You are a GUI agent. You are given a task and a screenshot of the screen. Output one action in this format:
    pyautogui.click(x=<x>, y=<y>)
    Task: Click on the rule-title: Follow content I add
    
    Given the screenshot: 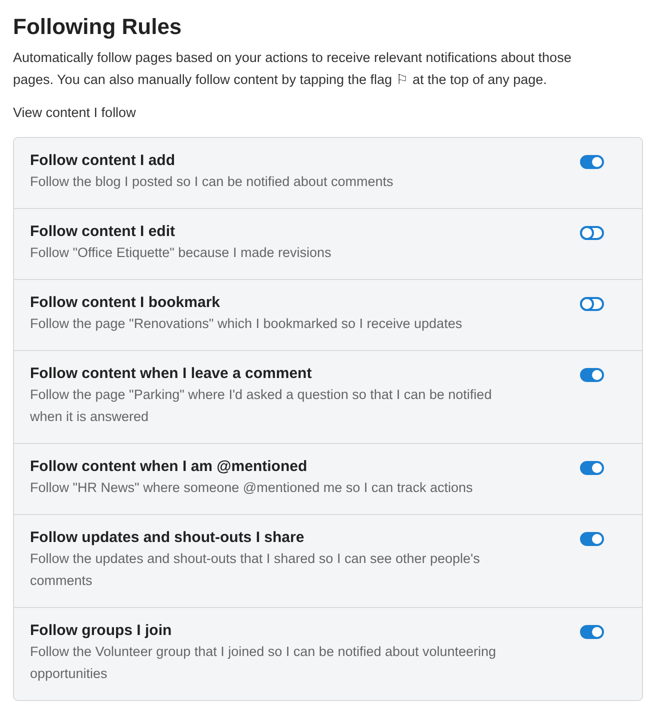 What is the action you would take?
    pyautogui.click(x=103, y=161)
    